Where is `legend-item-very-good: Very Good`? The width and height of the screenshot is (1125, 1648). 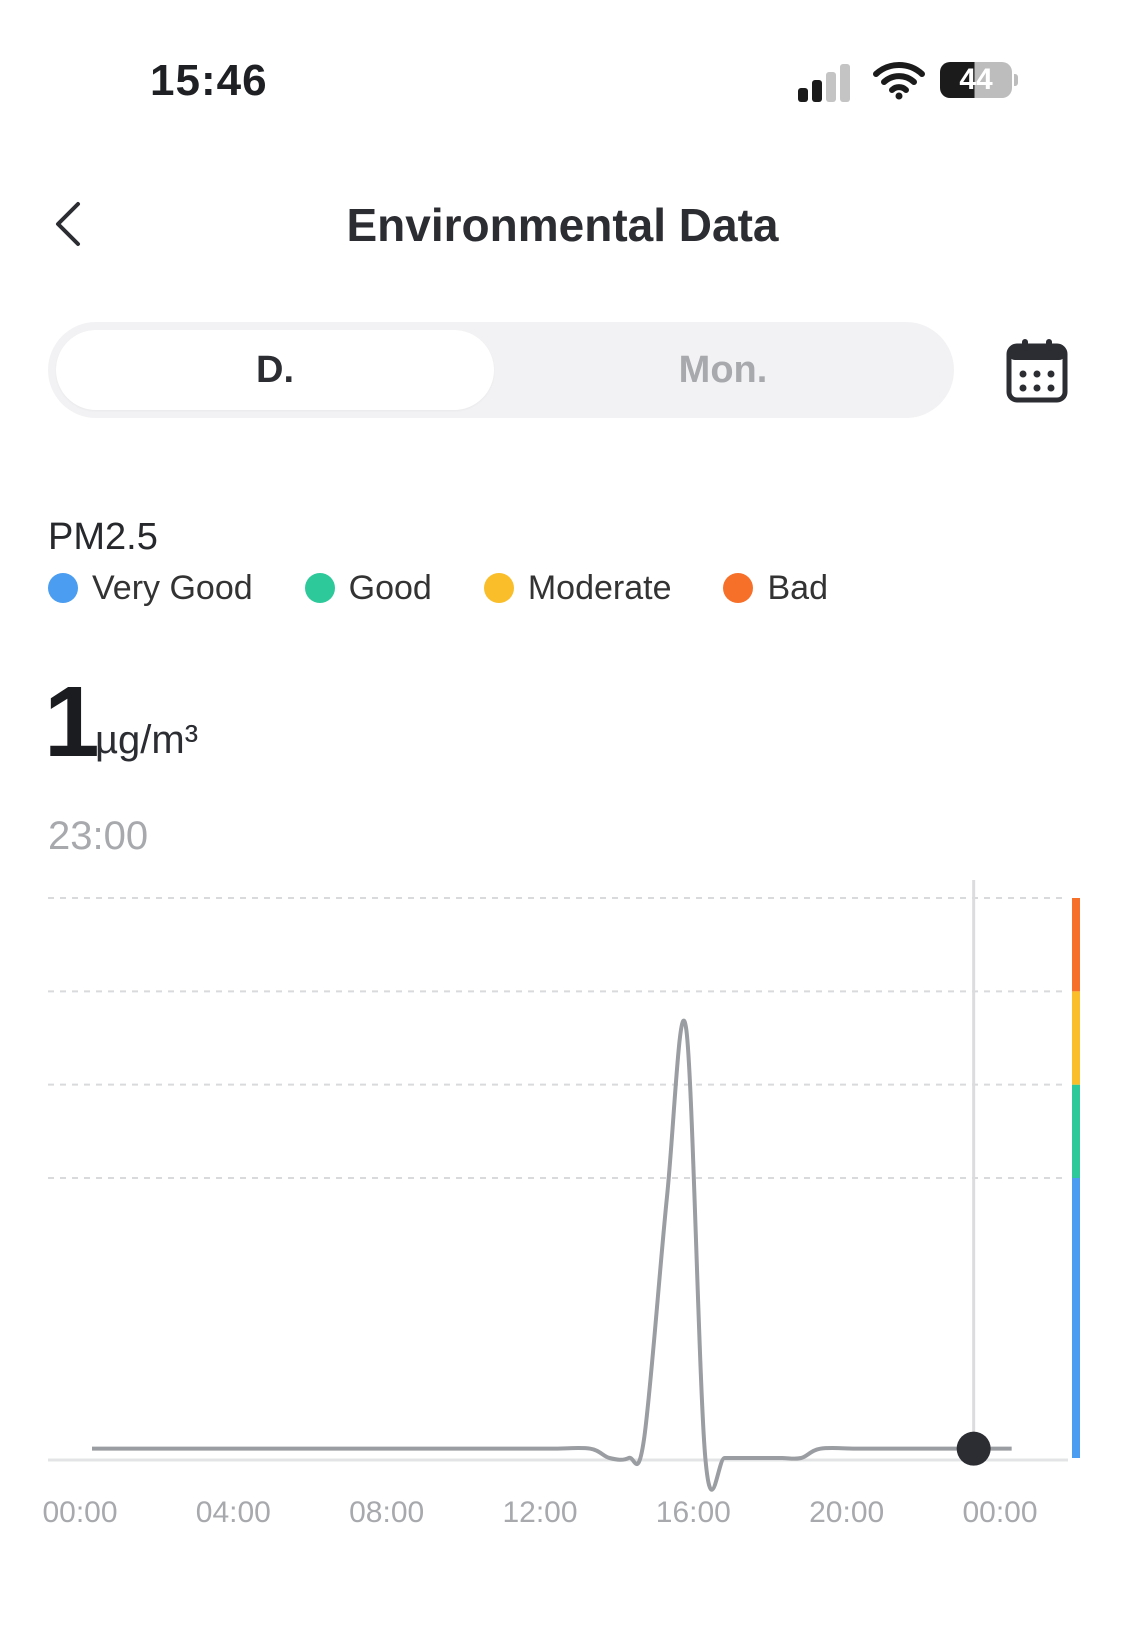
legend-item-very-good: Very Good is located at coordinates (150, 588).